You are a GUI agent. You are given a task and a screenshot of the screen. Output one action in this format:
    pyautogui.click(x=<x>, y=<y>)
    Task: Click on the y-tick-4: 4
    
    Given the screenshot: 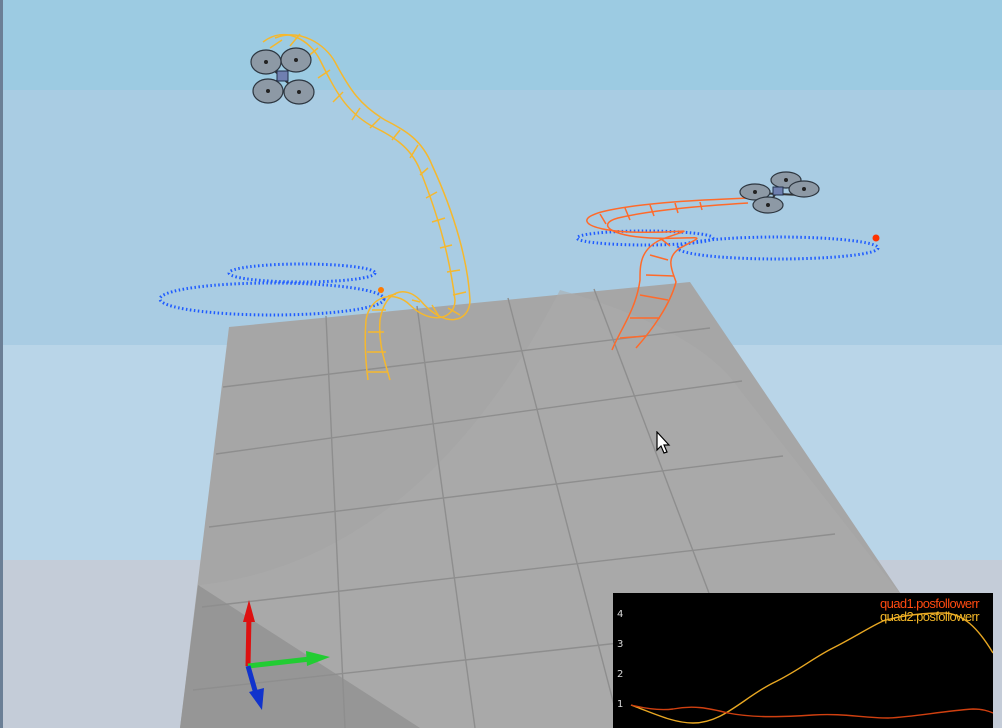 What is the action you would take?
    pyautogui.click(x=620, y=614)
    